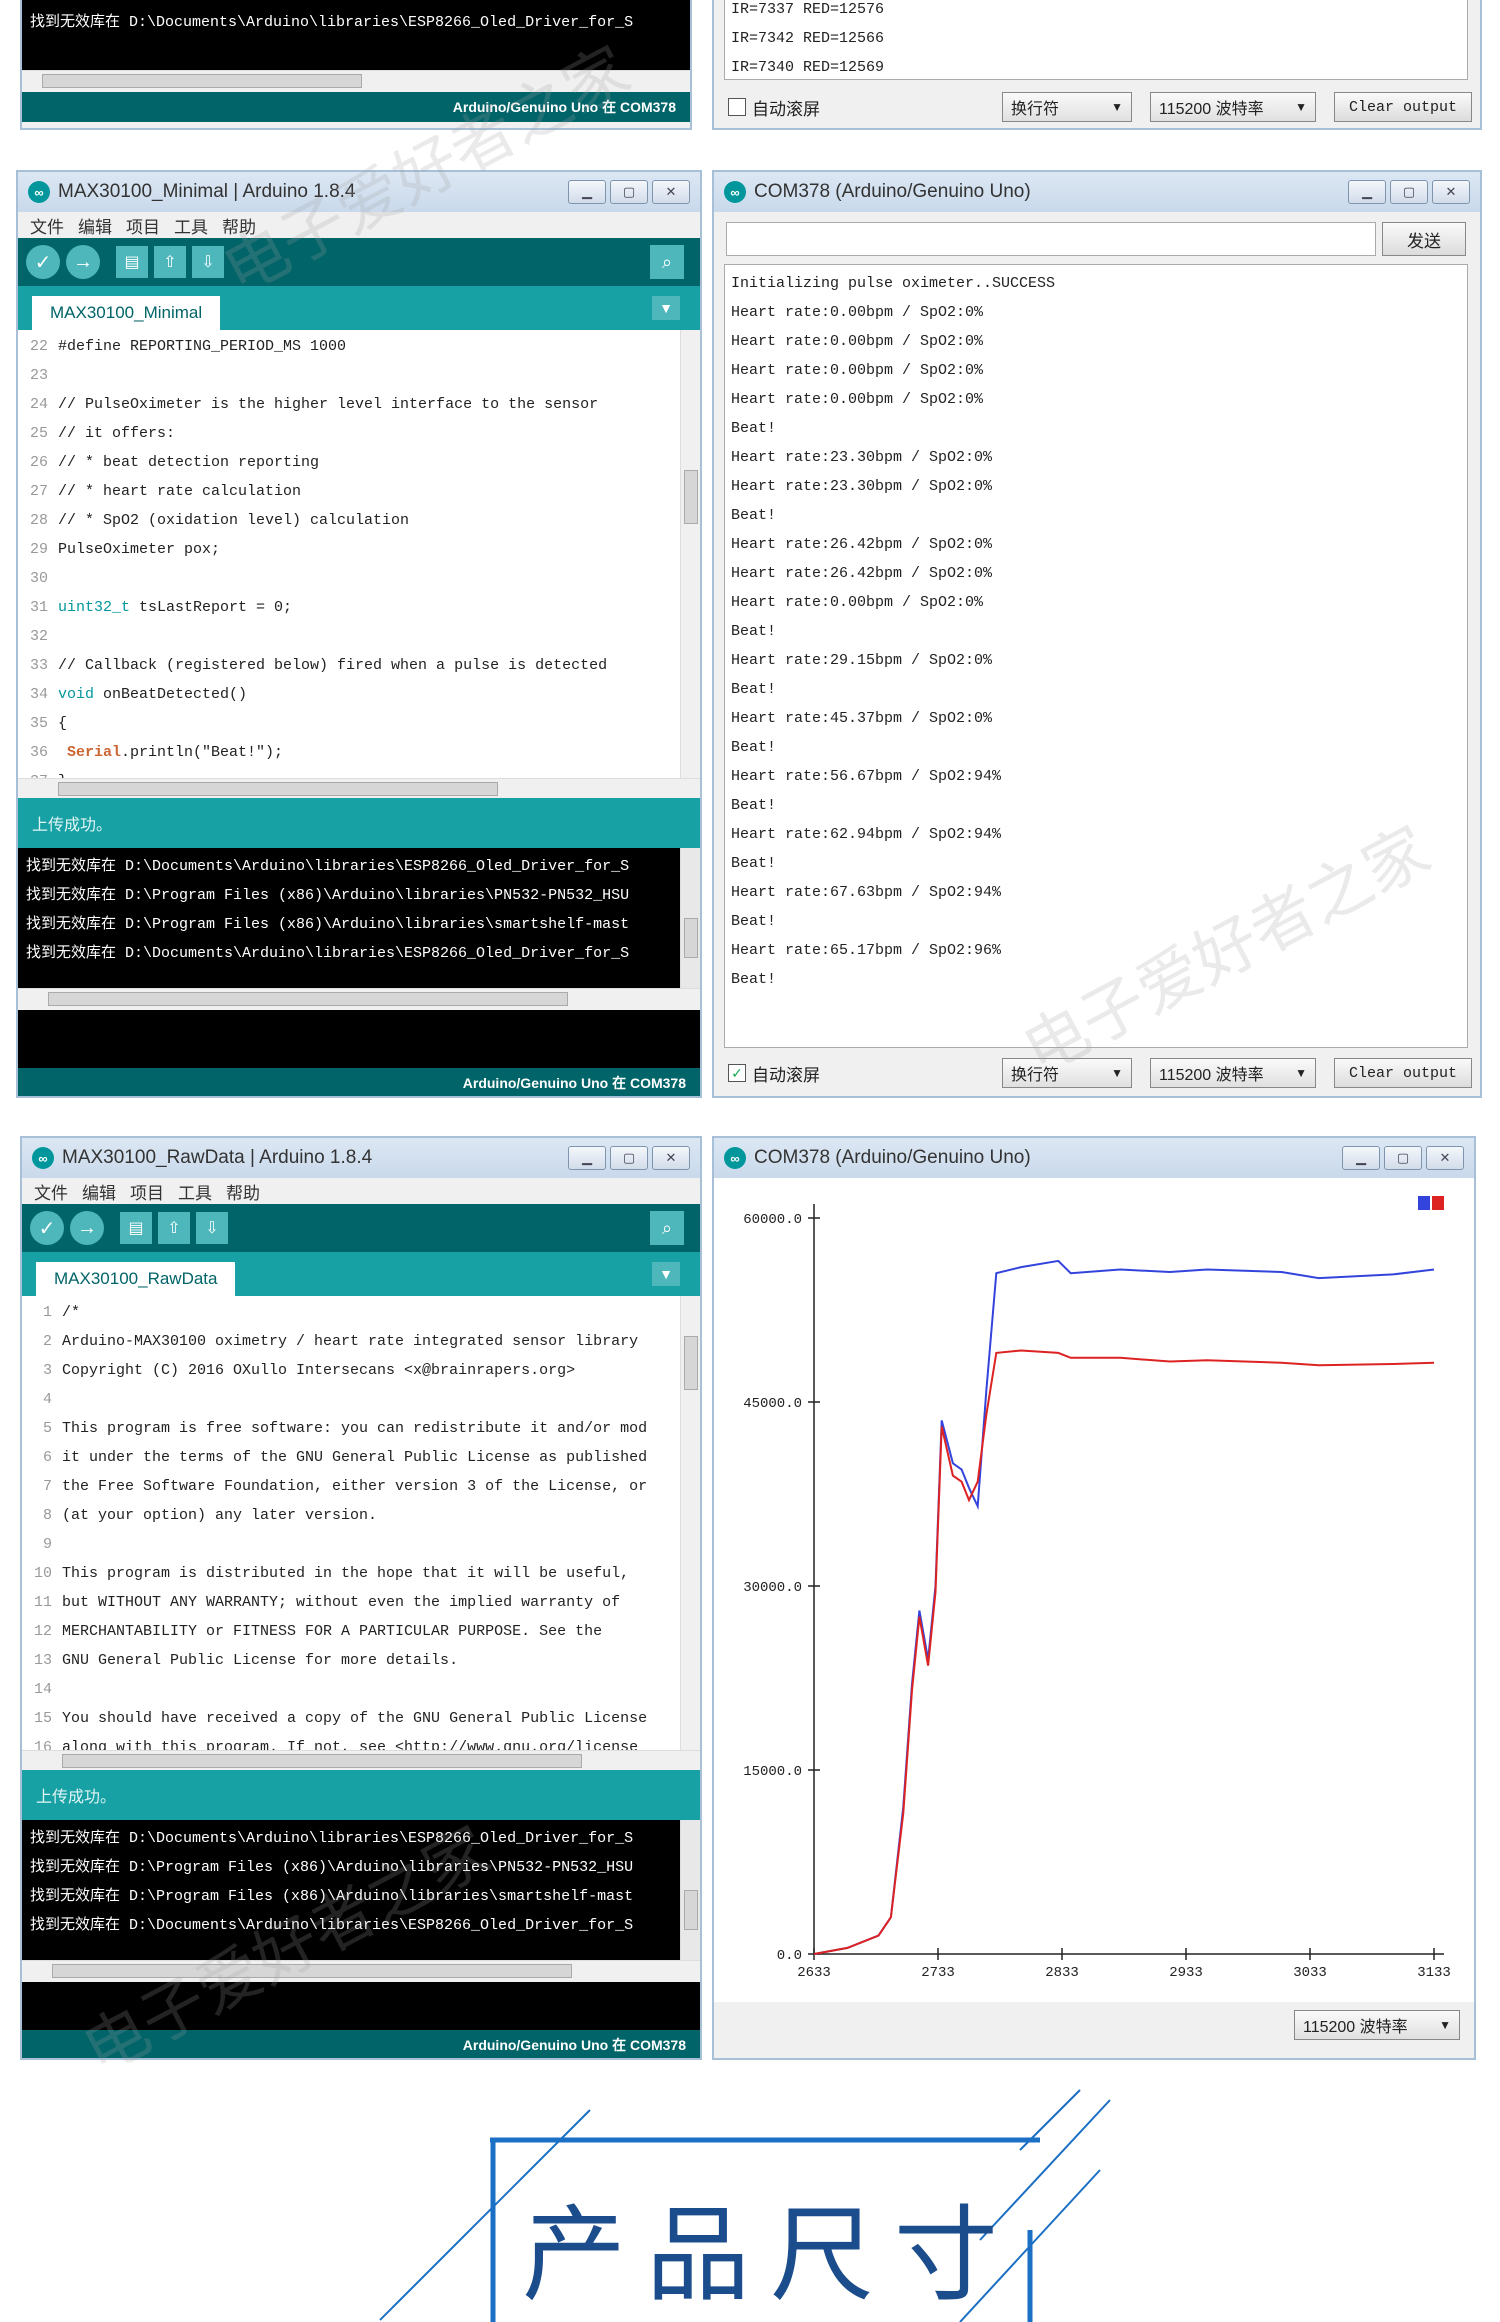 Image resolution: width=1500 pixels, height=2322 pixels. What do you see at coordinates (207, 191) in the screenshot?
I see `window-title: MAX30100_Minimal | Arduino 1.8.4` at bounding box center [207, 191].